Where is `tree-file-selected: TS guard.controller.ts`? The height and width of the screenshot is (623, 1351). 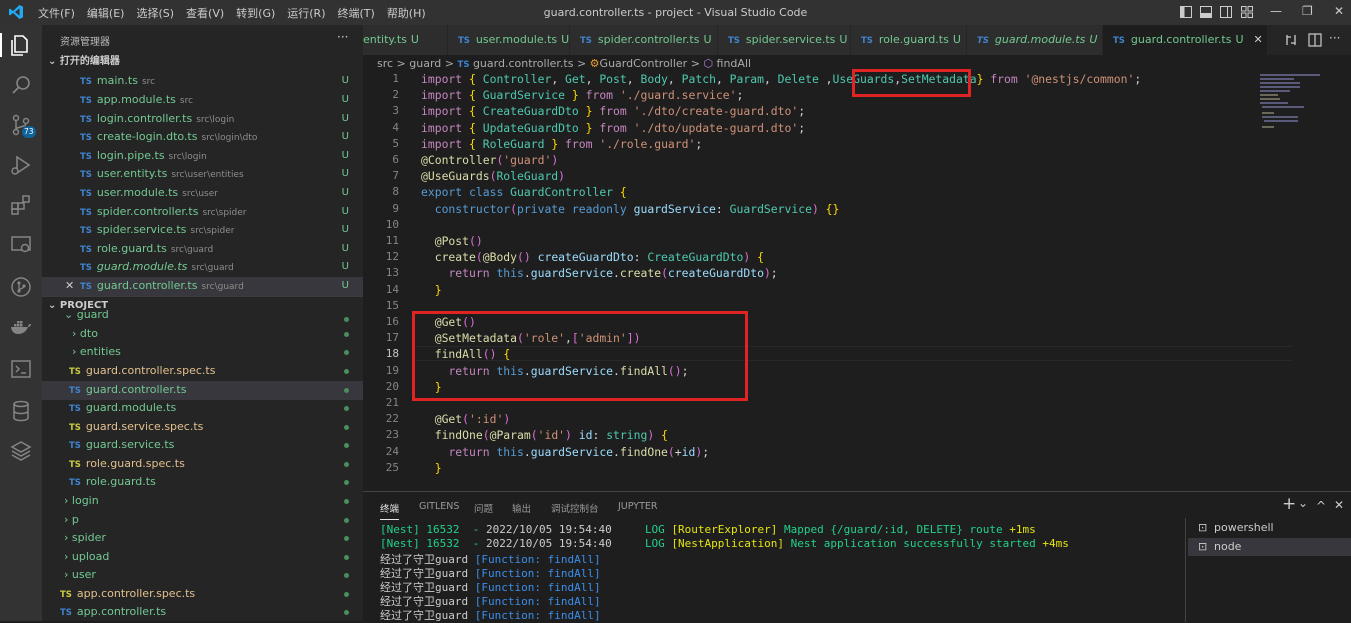 tree-file-selected: TS guard.controller.ts is located at coordinates (202, 390).